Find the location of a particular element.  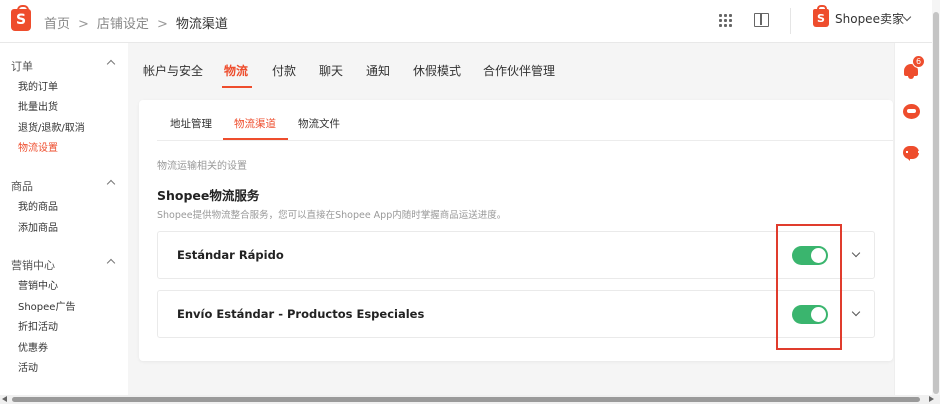

sidebar-item-my-products: 我的商品 is located at coordinates (38, 205).